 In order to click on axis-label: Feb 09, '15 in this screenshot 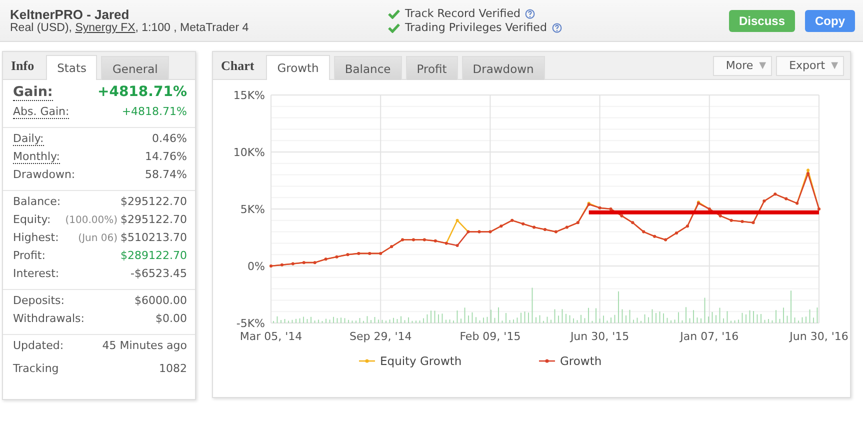, I will do `click(490, 336)`.